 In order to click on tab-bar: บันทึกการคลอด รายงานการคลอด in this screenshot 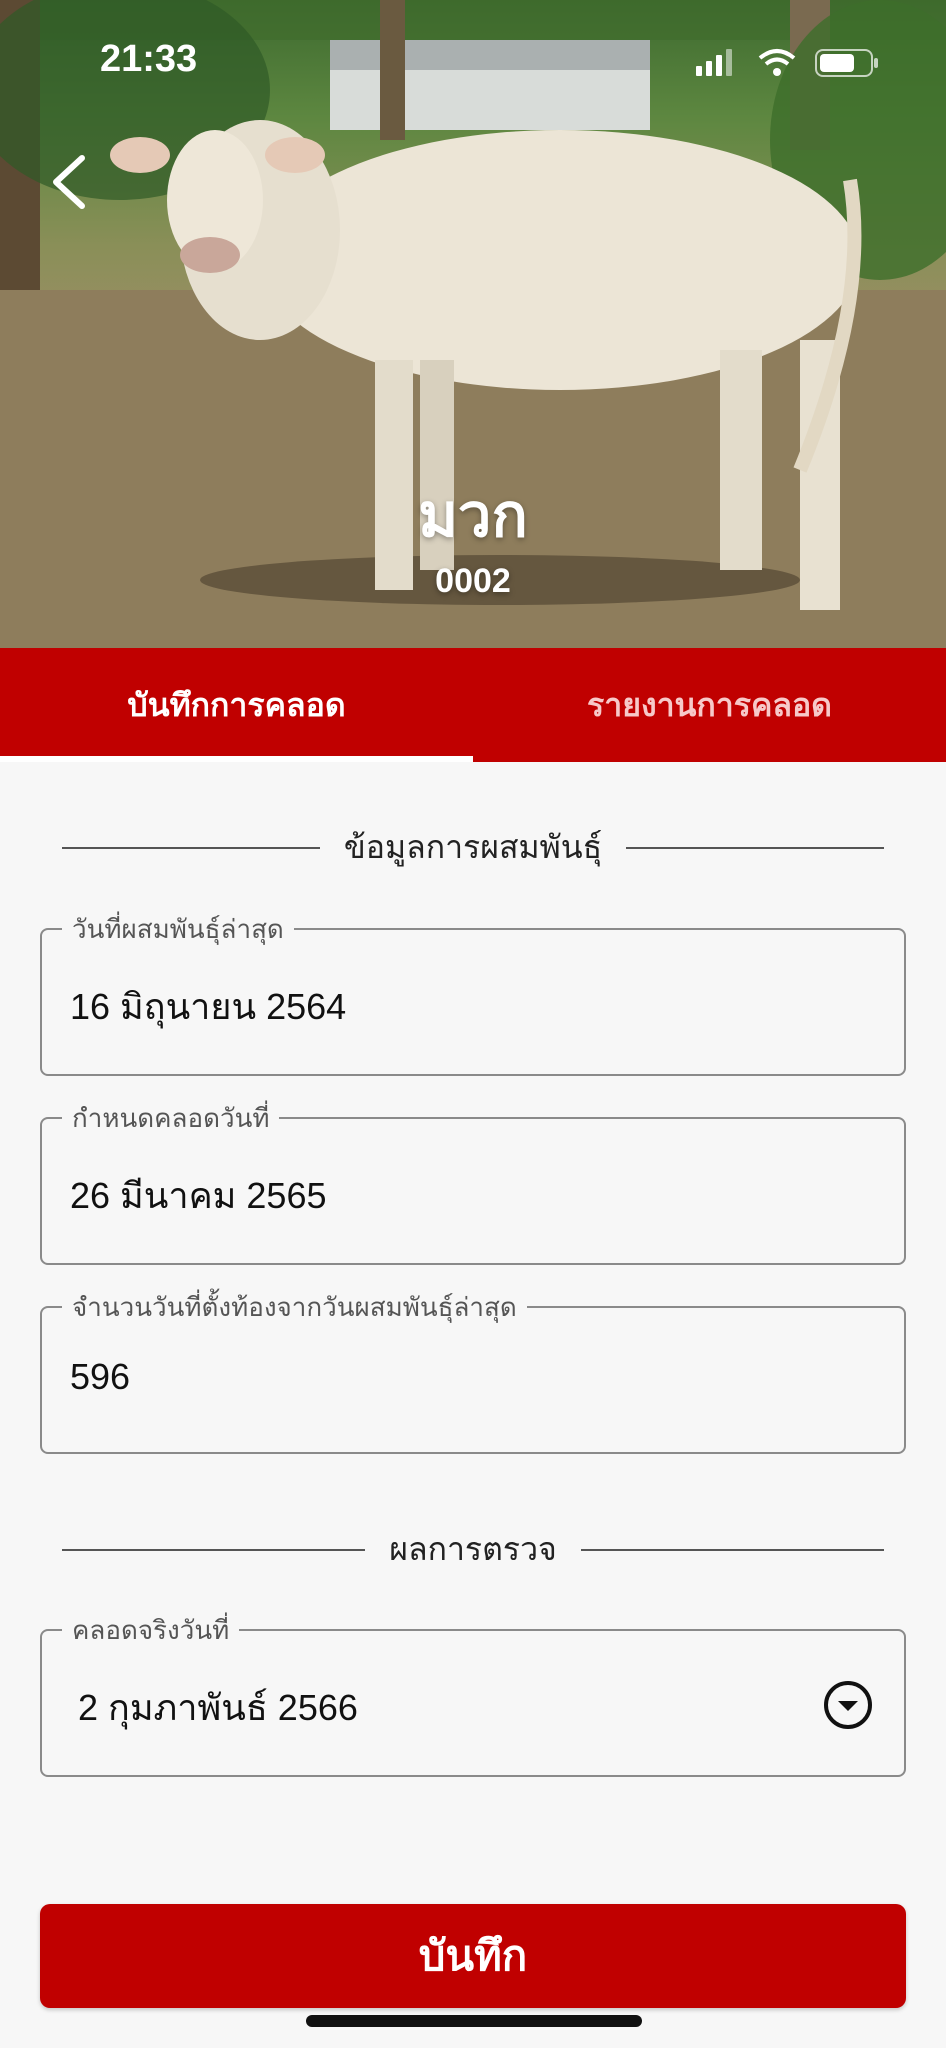, I will do `click(473, 705)`.